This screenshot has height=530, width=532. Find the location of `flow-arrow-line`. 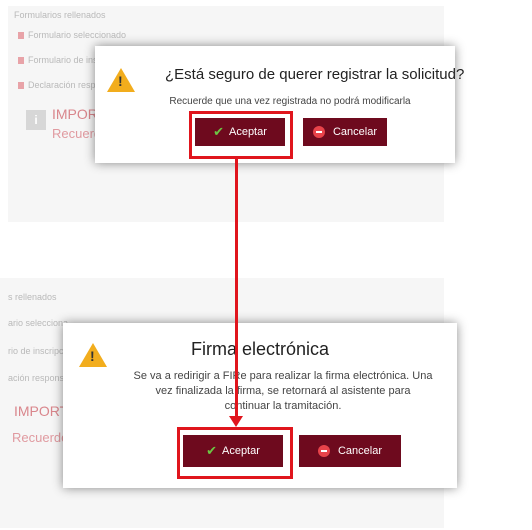

flow-arrow-line is located at coordinates (236, 288).